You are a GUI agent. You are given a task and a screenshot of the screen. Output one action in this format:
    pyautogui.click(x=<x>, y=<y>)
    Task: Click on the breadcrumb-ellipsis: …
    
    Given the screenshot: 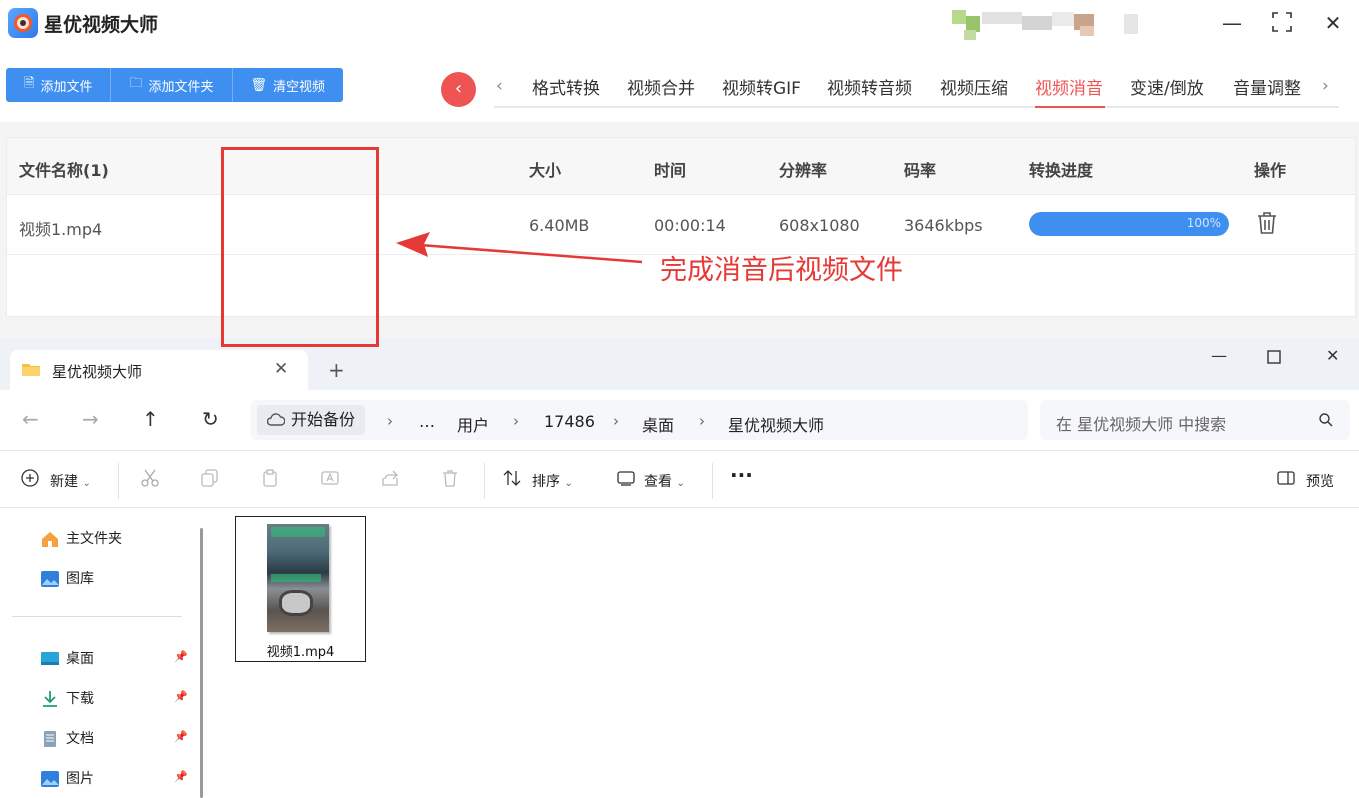 What is the action you would take?
    pyautogui.click(x=427, y=421)
    